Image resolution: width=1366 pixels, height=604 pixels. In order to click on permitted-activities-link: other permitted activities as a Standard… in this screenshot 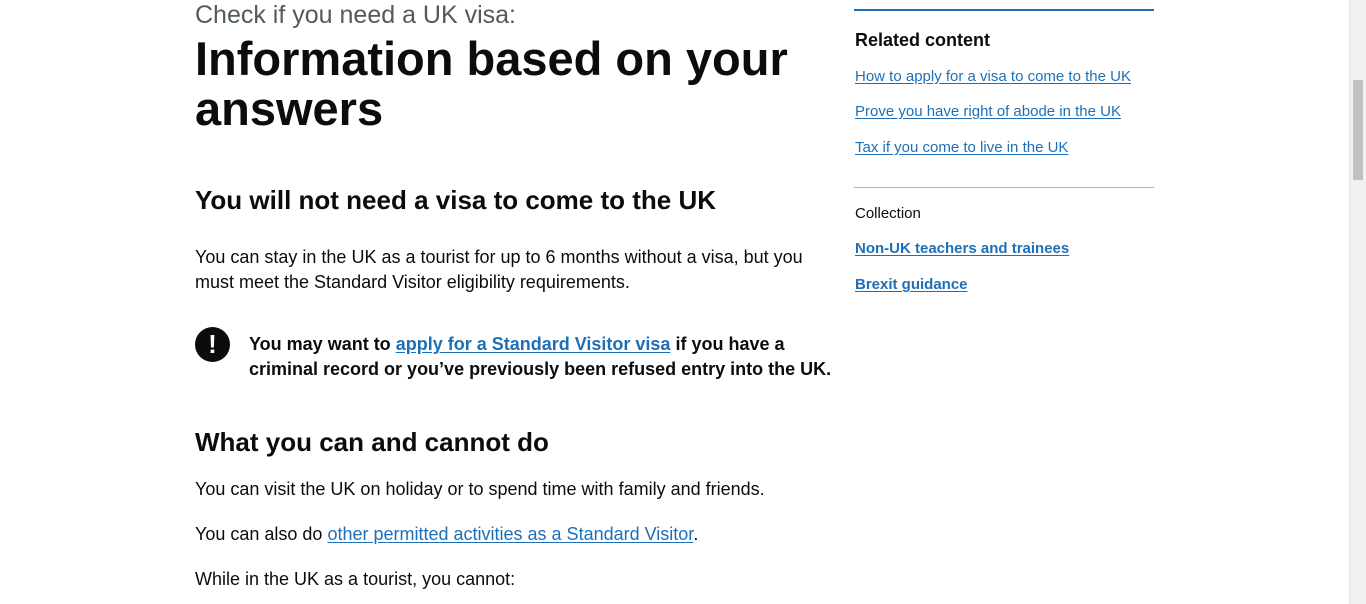, I will do `click(510, 534)`.